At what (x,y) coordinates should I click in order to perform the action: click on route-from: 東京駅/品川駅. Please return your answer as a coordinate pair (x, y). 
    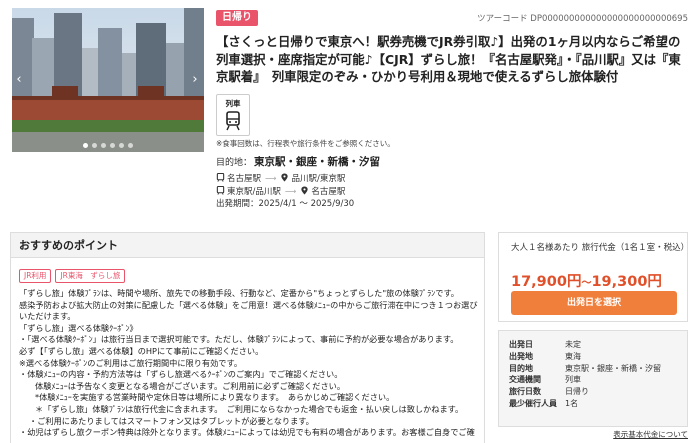
    Looking at the image, I should click on (254, 192).